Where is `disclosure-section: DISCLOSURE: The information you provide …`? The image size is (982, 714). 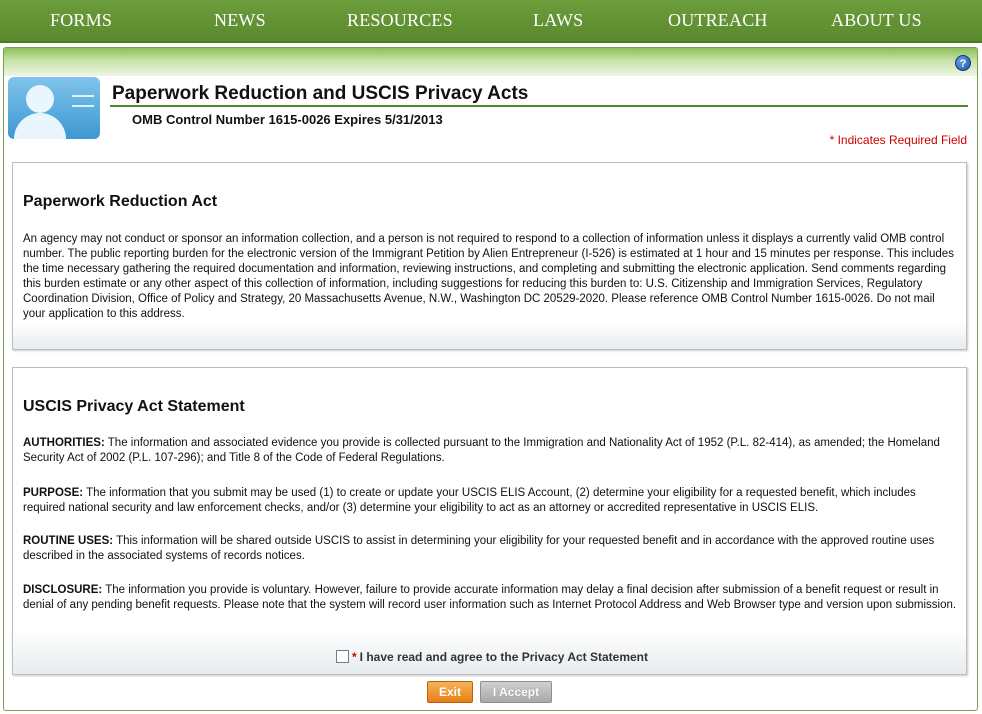 disclosure-section: DISCLOSURE: The information you provide … is located at coordinates (490, 598).